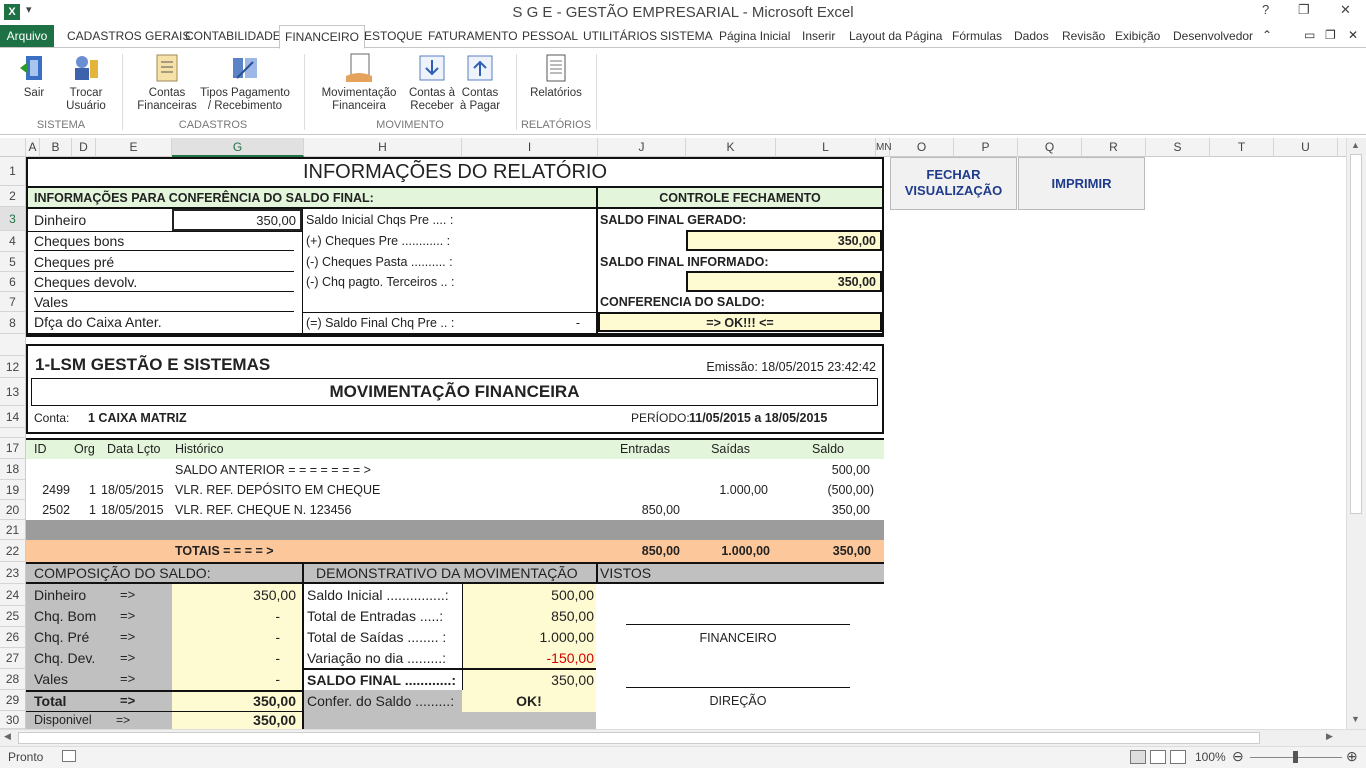 This screenshot has height=768, width=1366. What do you see at coordinates (754, 36) in the screenshot?
I see `tab-pagina-inicial: Página Inicial` at bounding box center [754, 36].